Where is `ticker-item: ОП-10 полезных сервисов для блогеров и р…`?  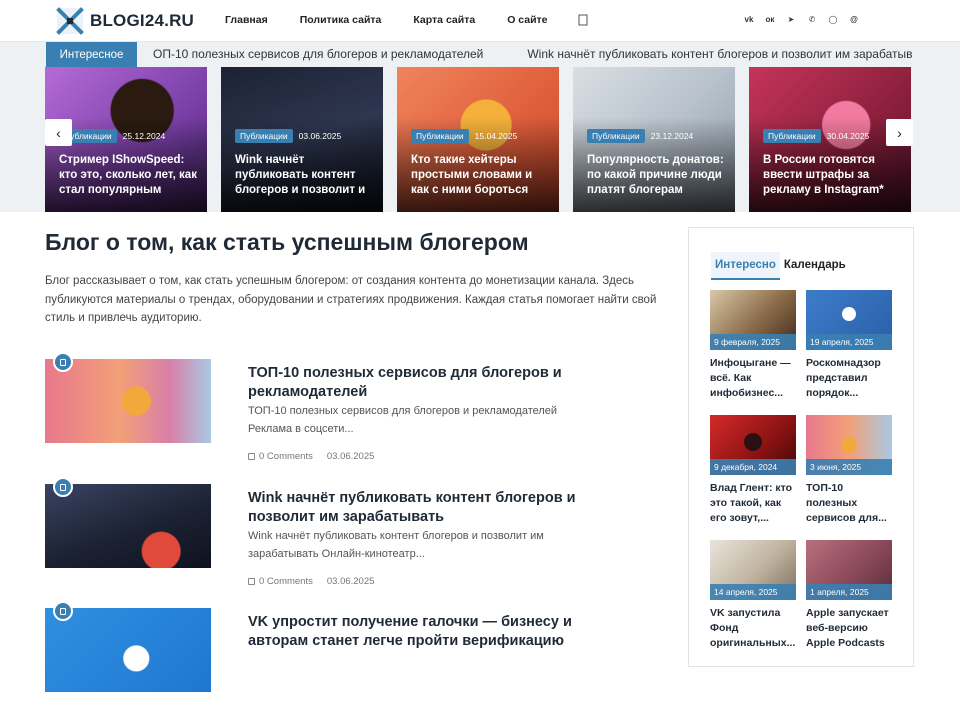 ticker-item: ОП-10 полезных сервисов для блогеров и р… is located at coordinates (318, 54).